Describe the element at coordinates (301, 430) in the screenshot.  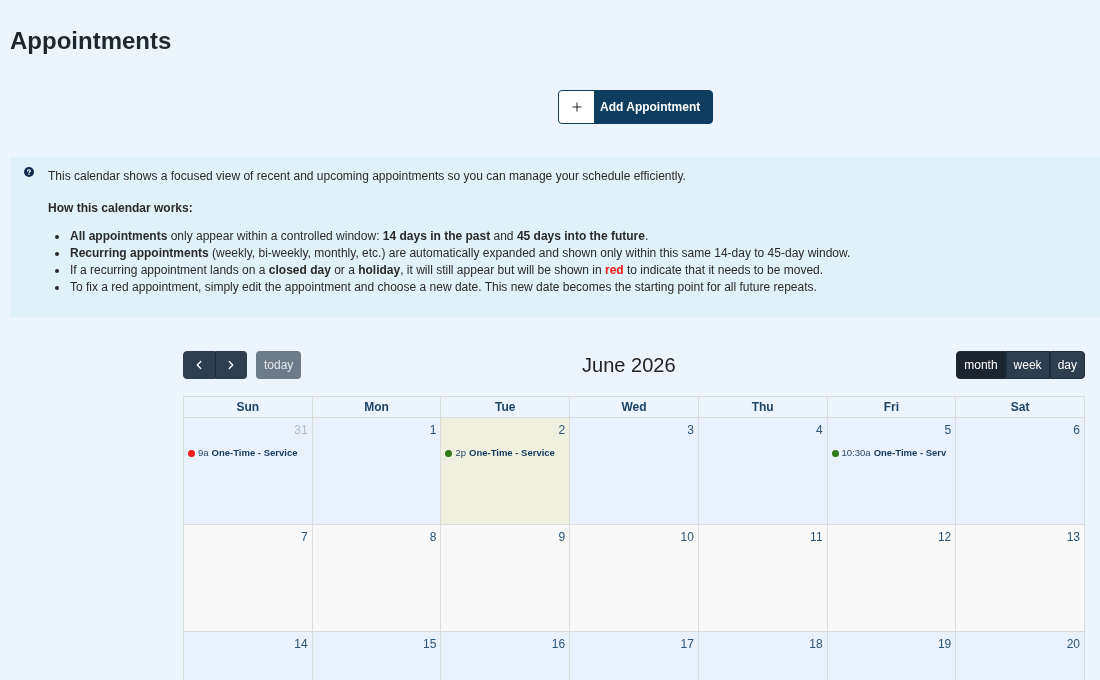
I see `day-number: 31` at that location.